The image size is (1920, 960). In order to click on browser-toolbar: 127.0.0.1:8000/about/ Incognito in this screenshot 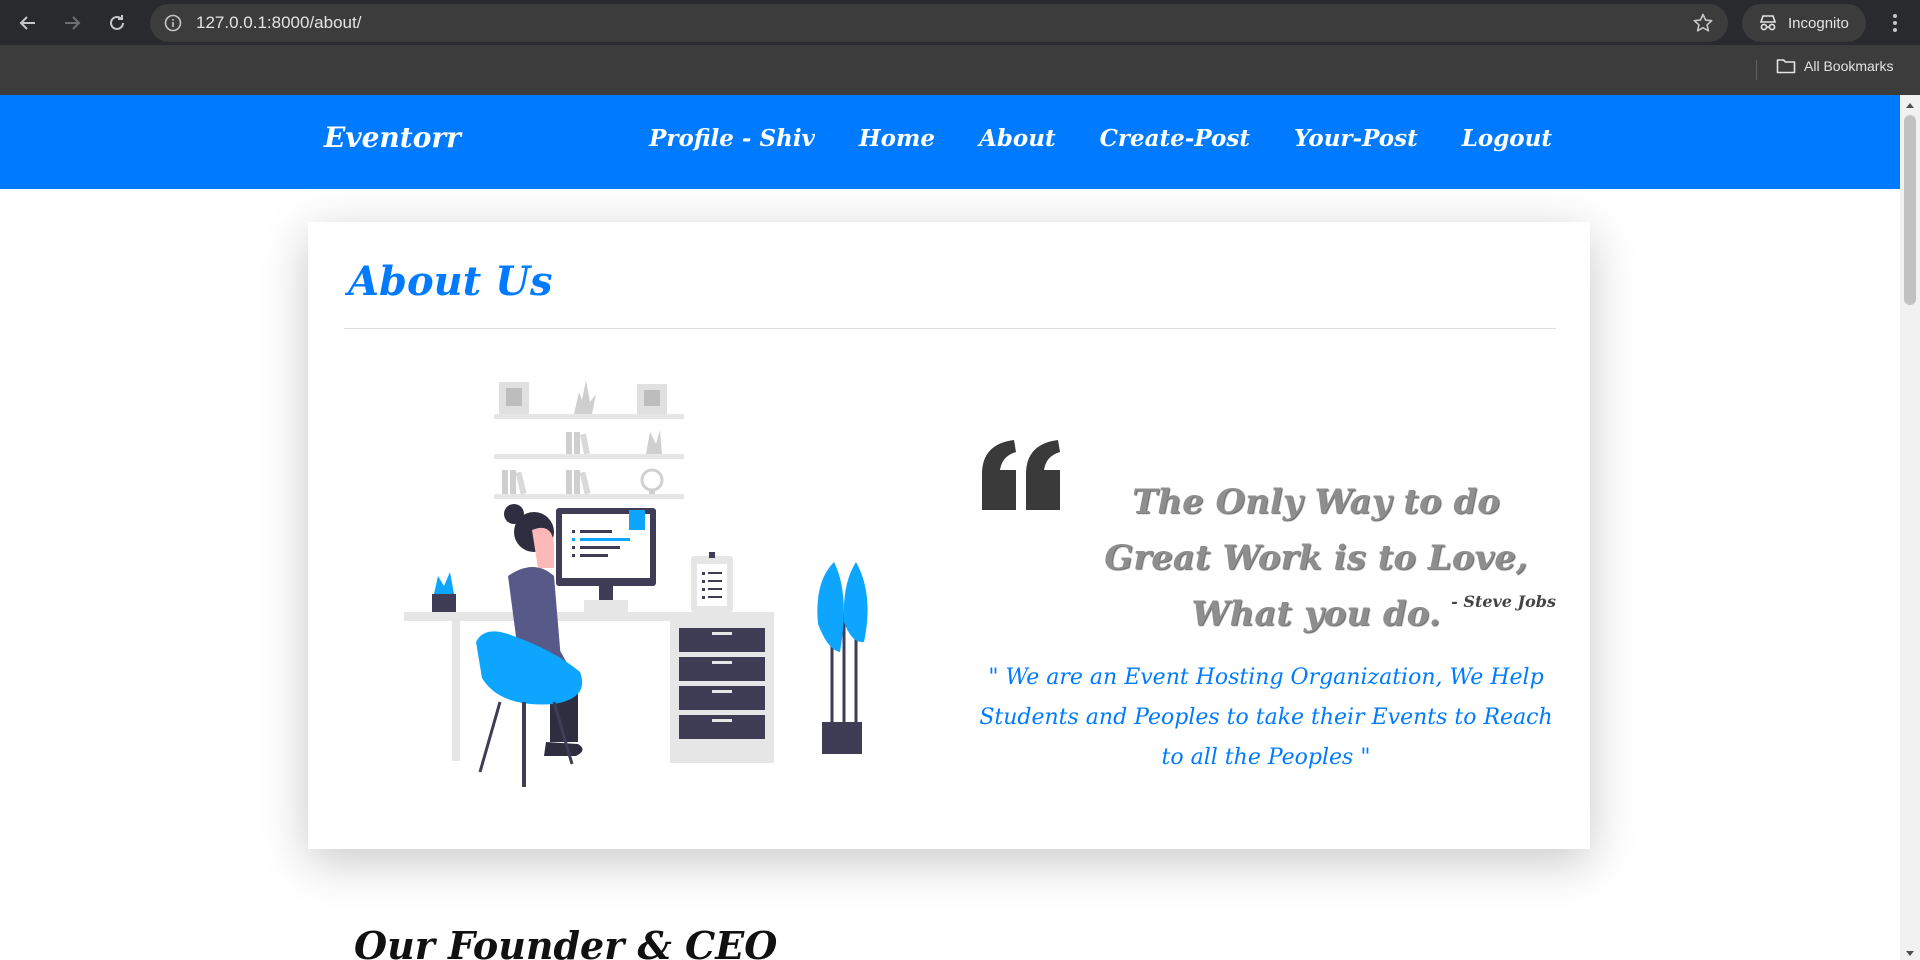, I will do `click(960, 22)`.